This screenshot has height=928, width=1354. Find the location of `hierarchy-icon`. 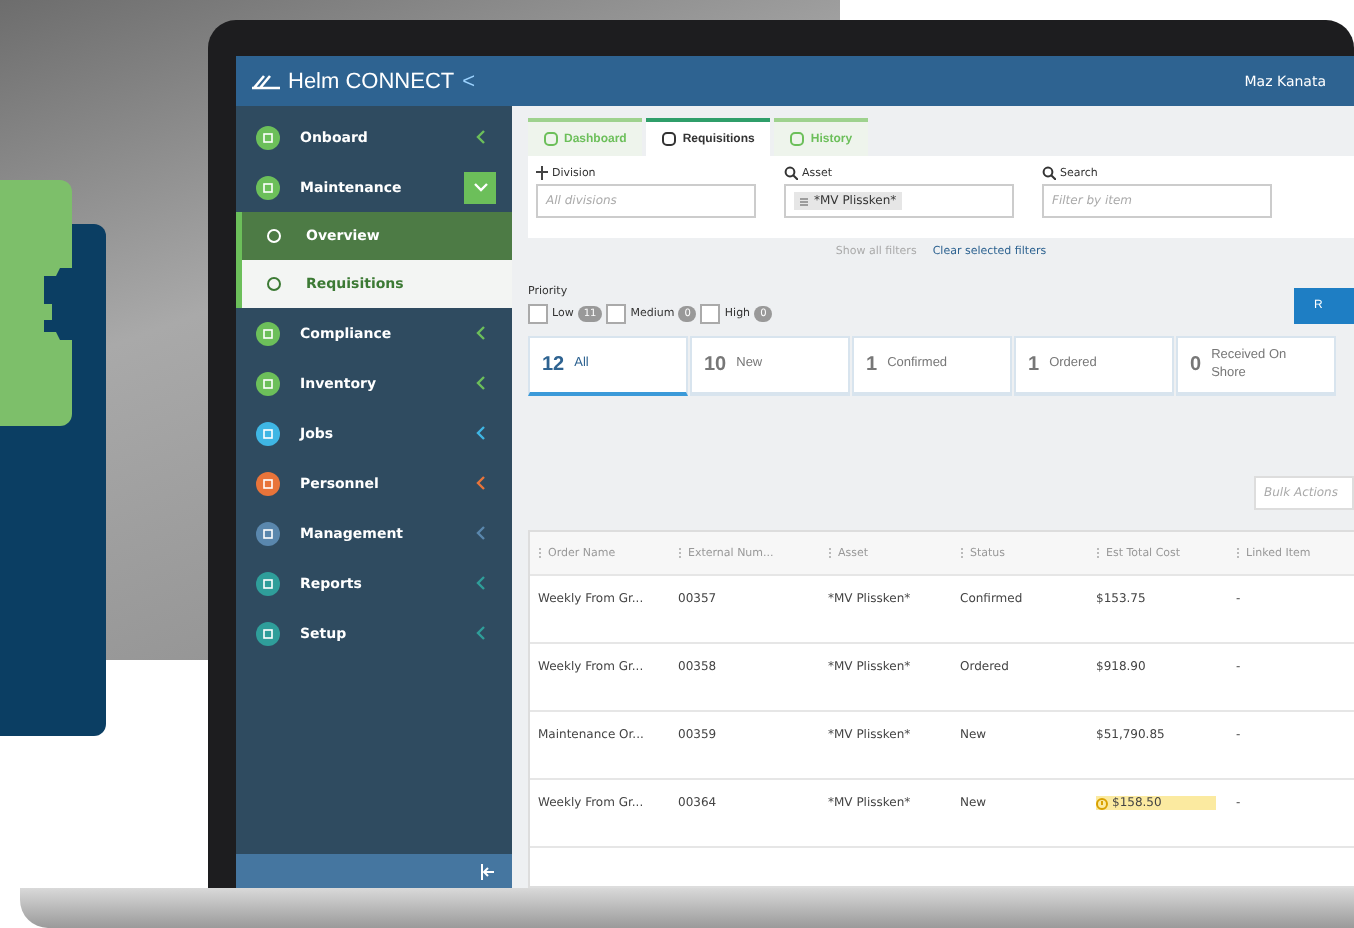

hierarchy-icon is located at coordinates (542, 173).